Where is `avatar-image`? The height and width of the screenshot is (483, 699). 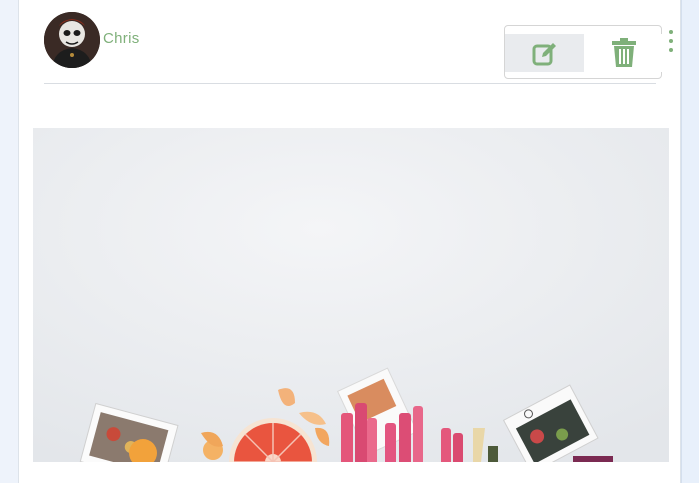 avatar-image is located at coordinates (72, 40).